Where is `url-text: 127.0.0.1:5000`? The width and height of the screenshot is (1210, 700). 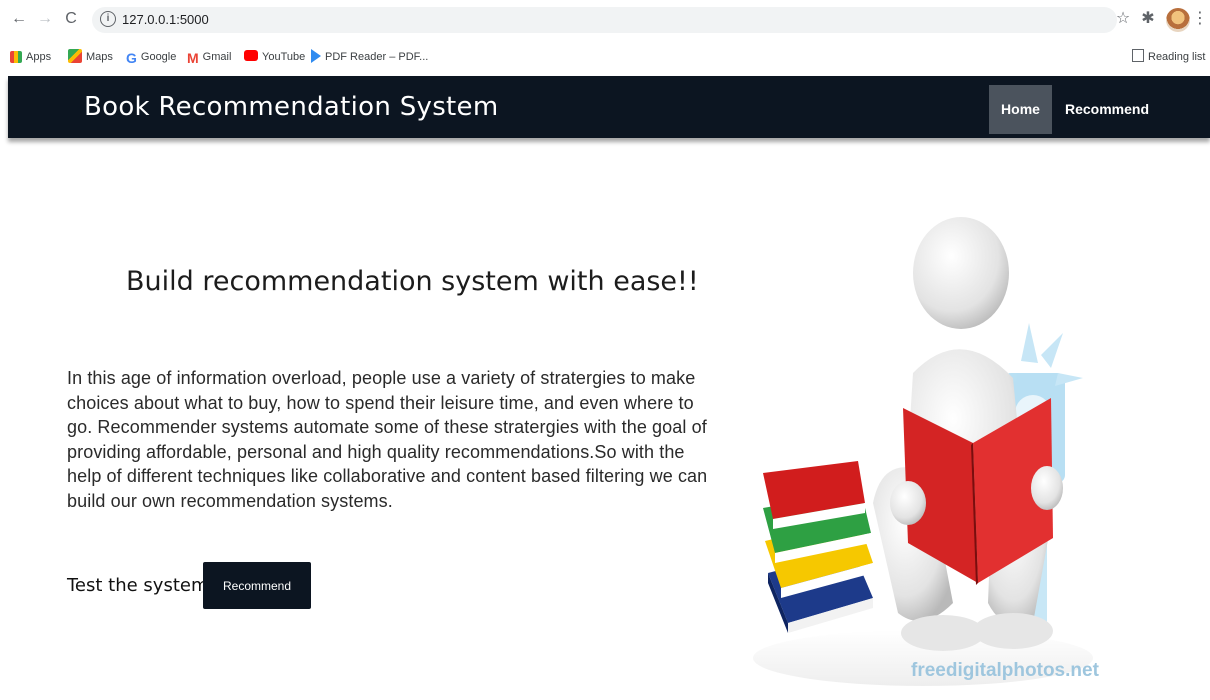 url-text: 127.0.0.1:5000 is located at coordinates (165, 19).